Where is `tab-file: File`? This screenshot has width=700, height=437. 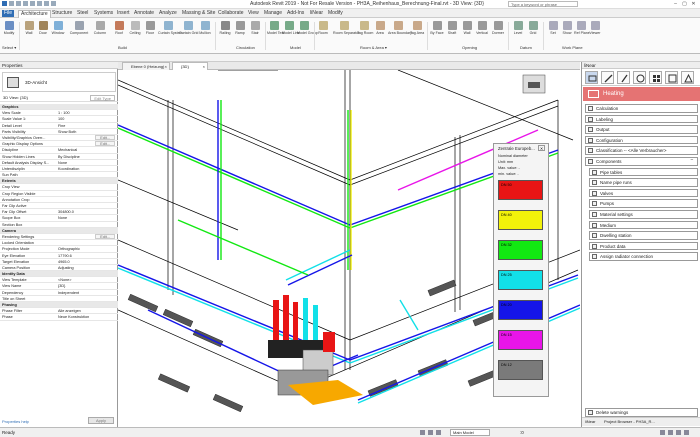
tab-file: File is located at coordinates (8, 13).